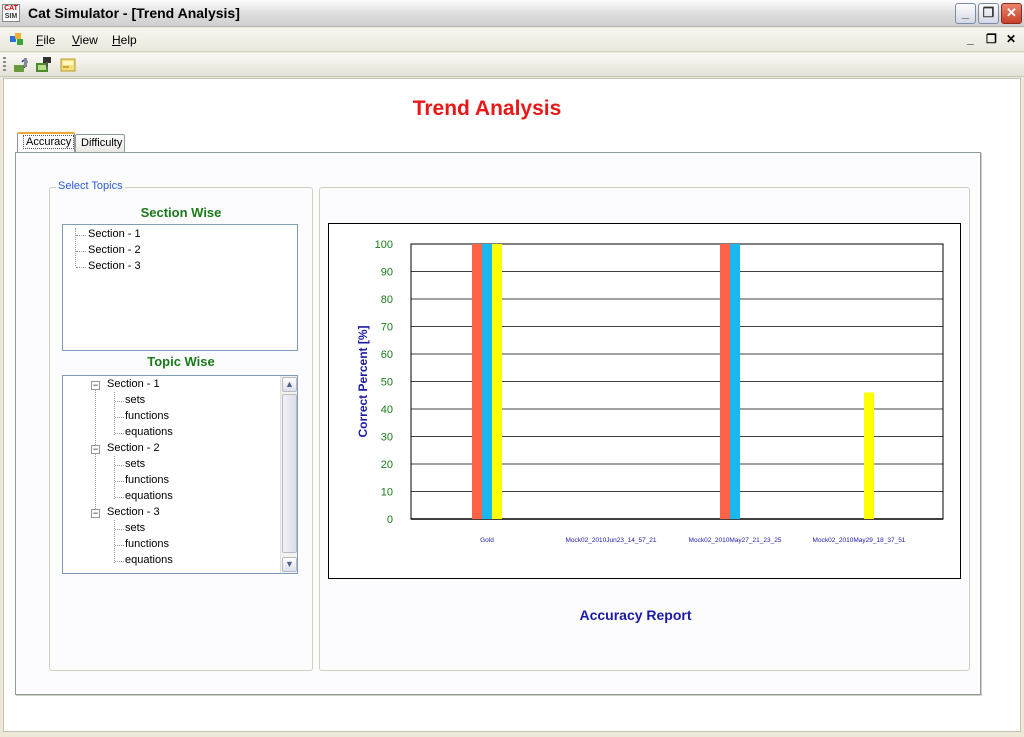 The image size is (1024, 737). Describe the element at coordinates (610, 540) in the screenshot. I see `x-category-label: Mock02_2010Jun23_14_57_21` at that location.